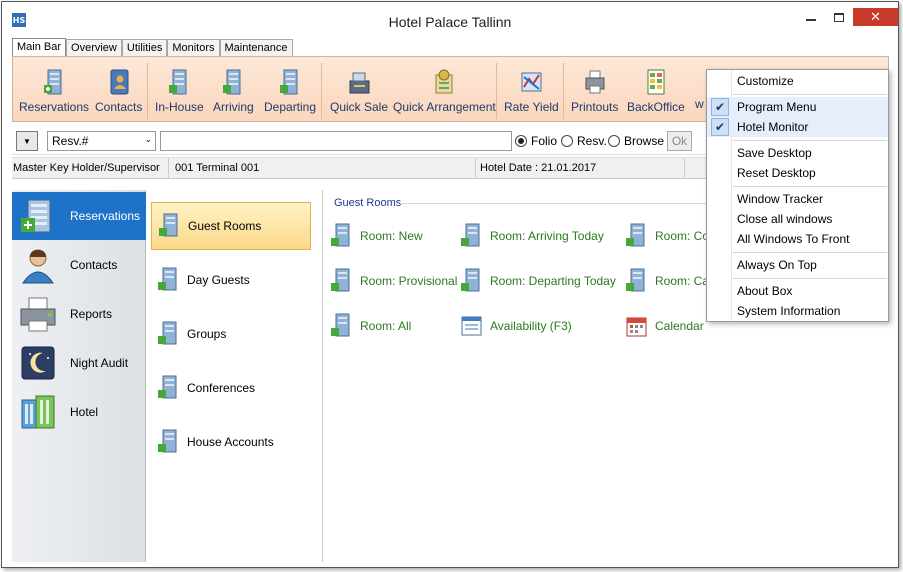  I want to click on tab-maintenance: Maintenance, so click(256, 48).